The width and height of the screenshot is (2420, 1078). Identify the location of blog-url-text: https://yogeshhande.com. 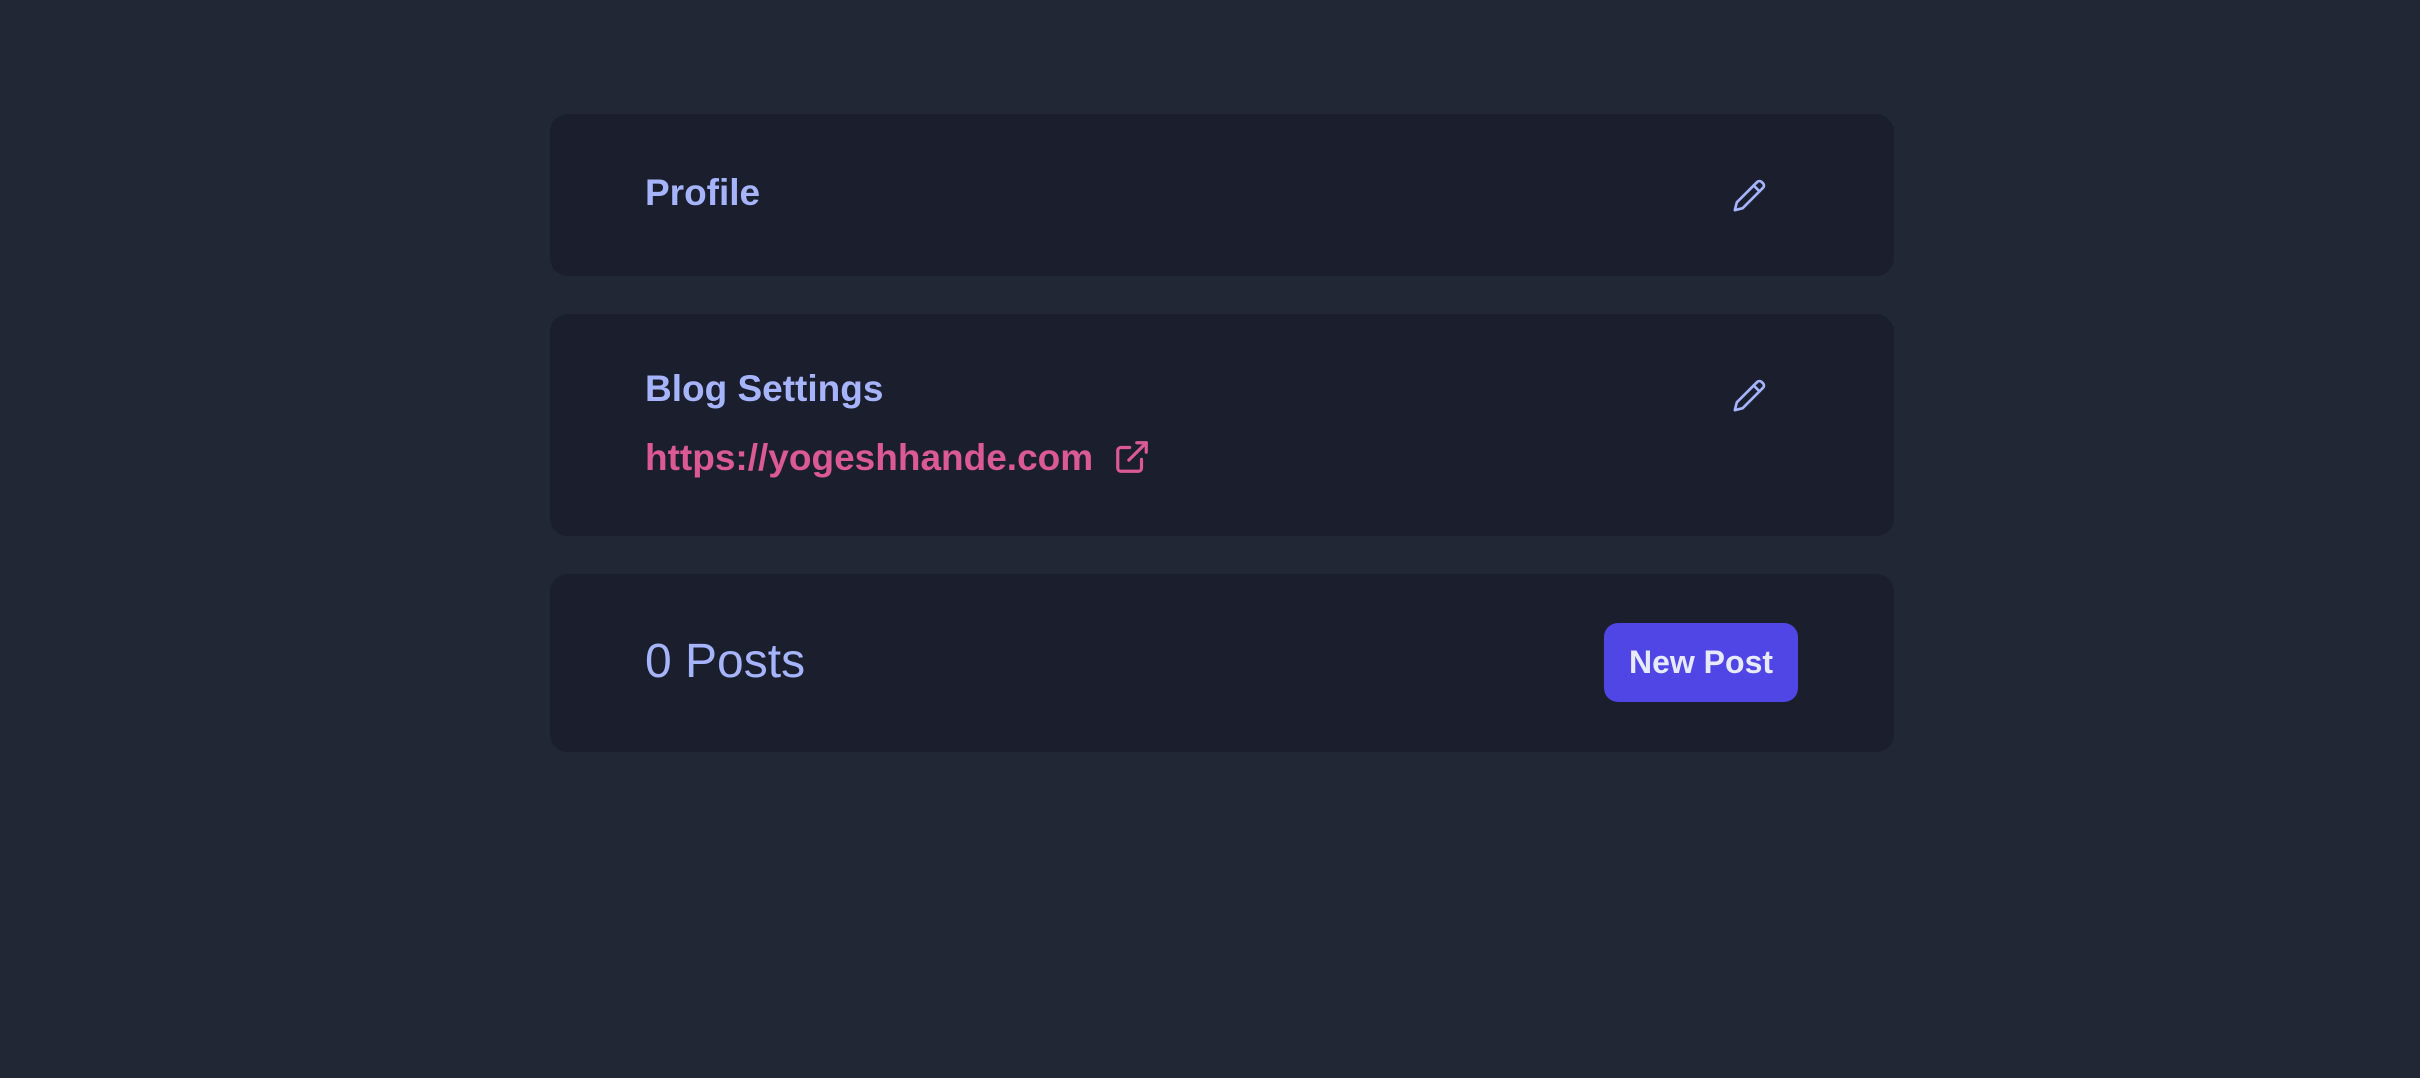
(869, 457).